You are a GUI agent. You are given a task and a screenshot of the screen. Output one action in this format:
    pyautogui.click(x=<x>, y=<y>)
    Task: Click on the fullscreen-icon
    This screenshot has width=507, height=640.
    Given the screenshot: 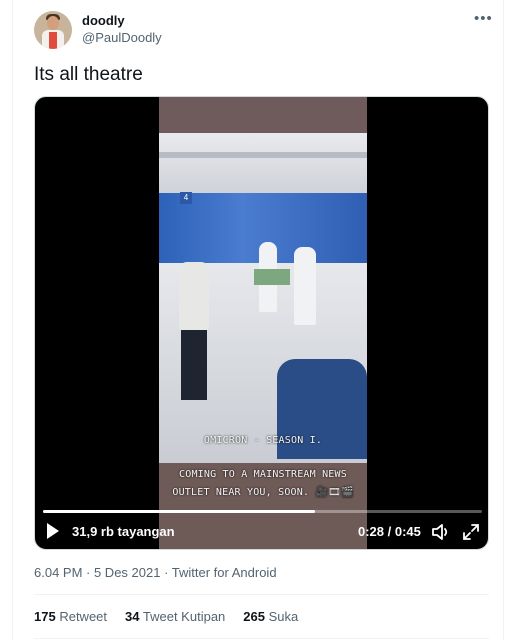 What is the action you would take?
    pyautogui.click(x=471, y=532)
    